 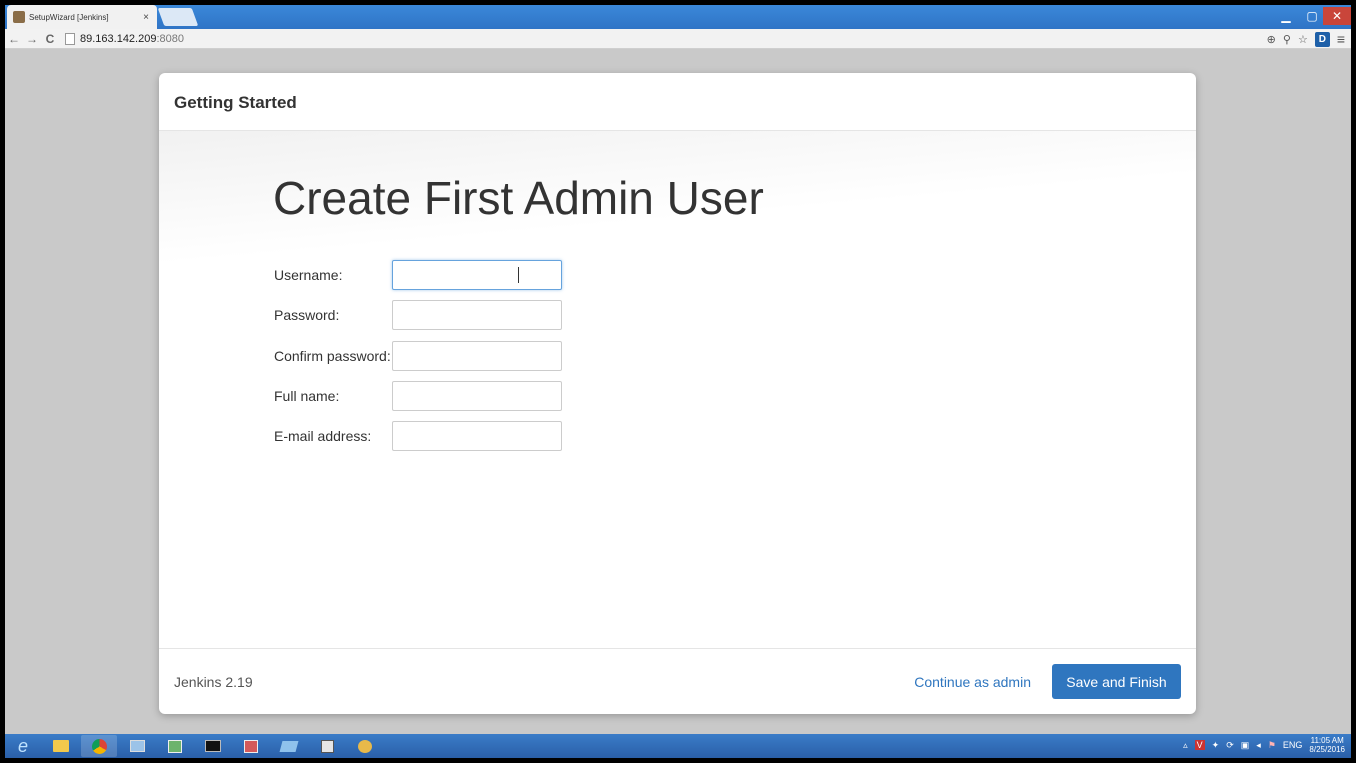 I want to click on confirm-password-row: Confirm password:, so click(x=418, y=356).